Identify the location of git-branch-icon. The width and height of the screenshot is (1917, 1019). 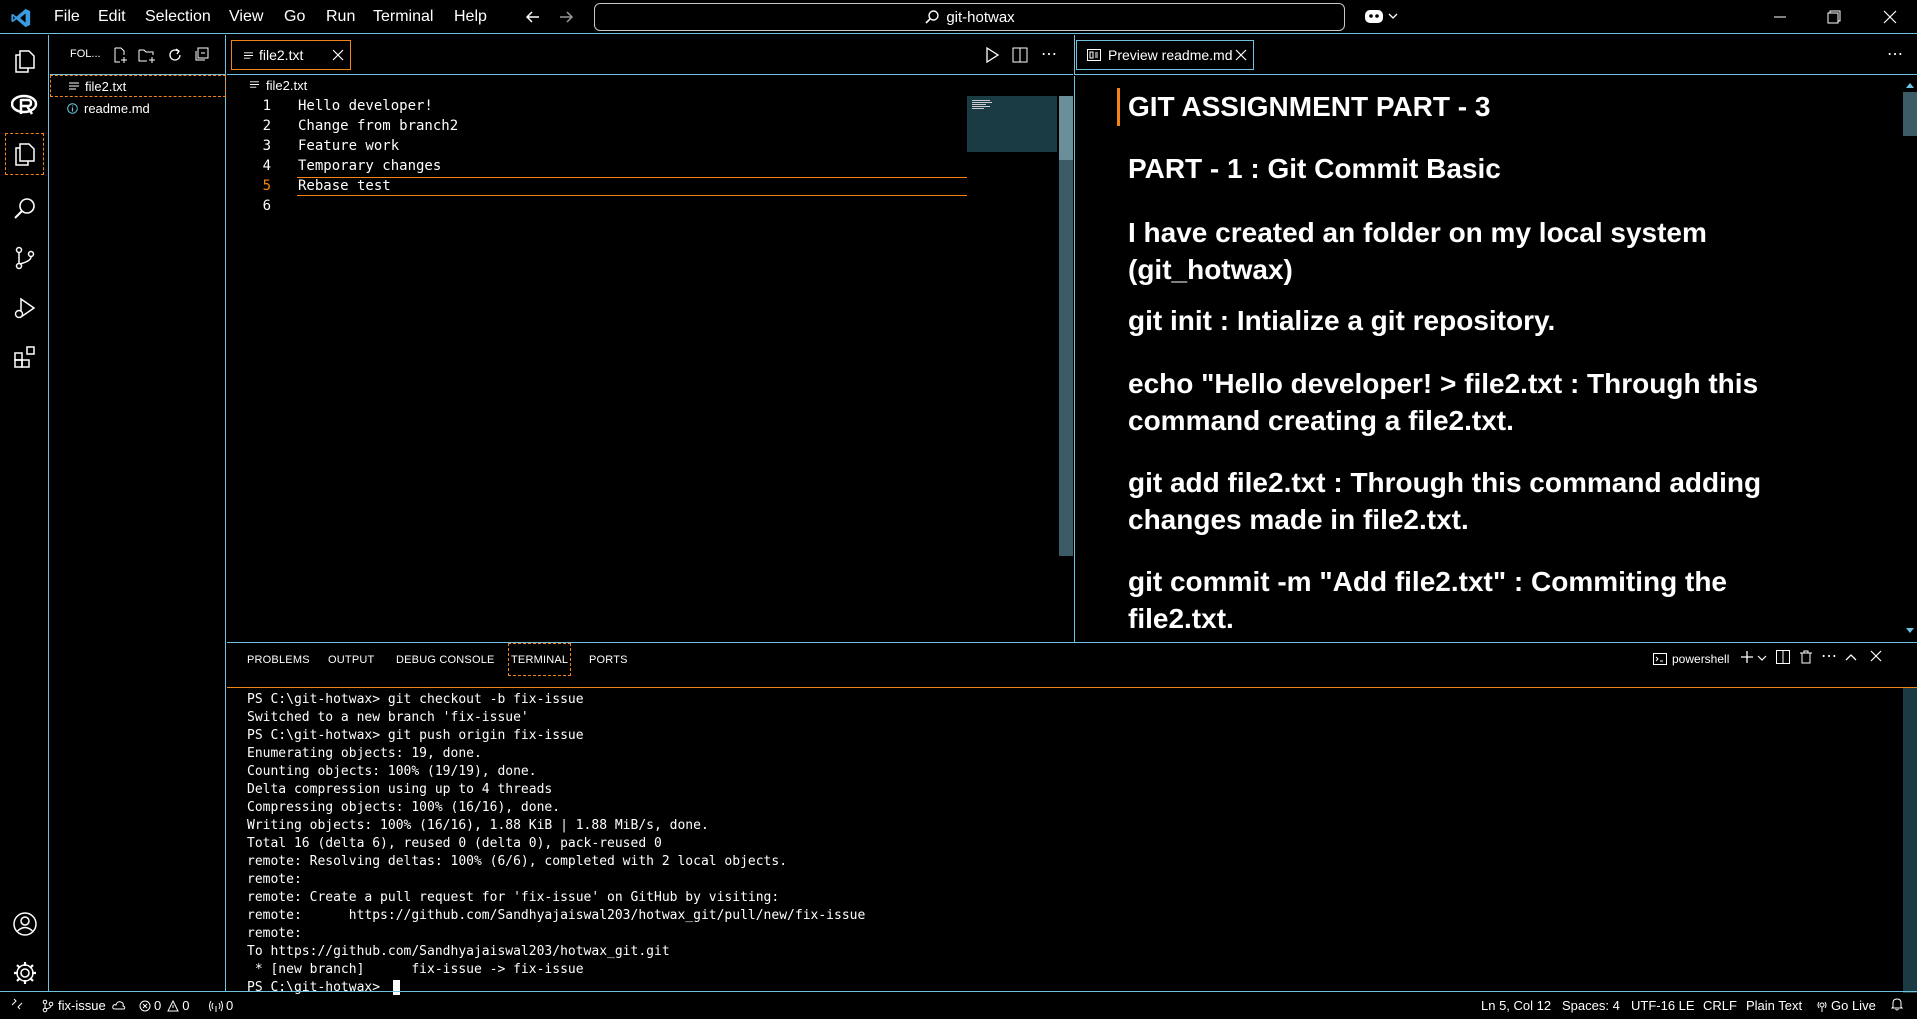
(48, 1006).